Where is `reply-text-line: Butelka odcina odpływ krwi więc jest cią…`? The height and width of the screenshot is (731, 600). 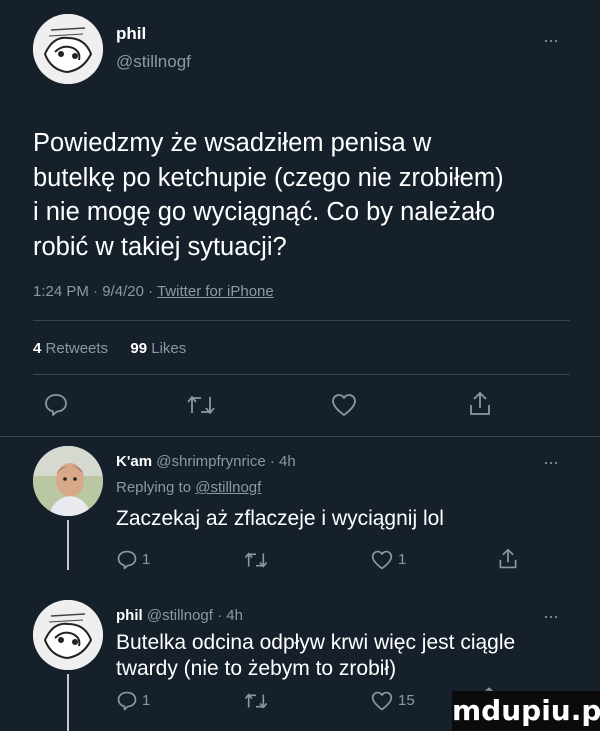
reply-text-line: Butelka odcina odpływ krwi więc jest cią… is located at coordinates (316, 642).